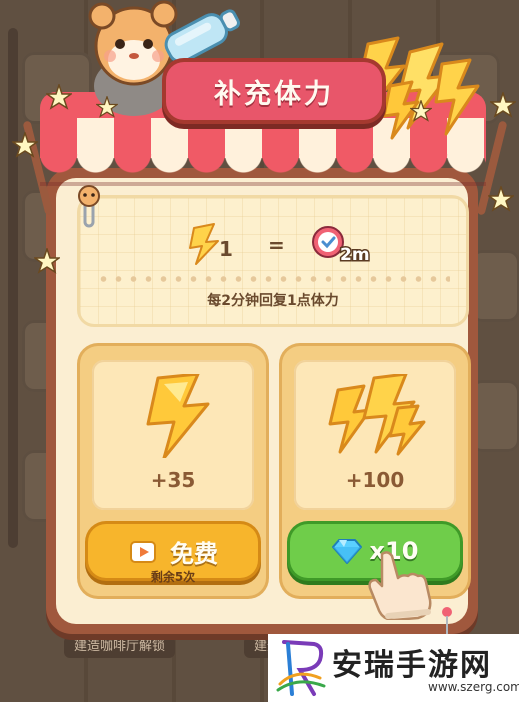 The width and height of the screenshot is (519, 702). I want to click on milk-bottle-icon, so click(202, 36).